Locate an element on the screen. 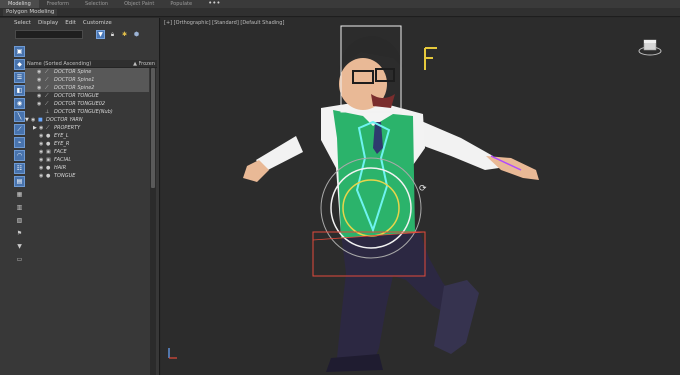  modify-icon: ◧ is located at coordinates (19, 90).